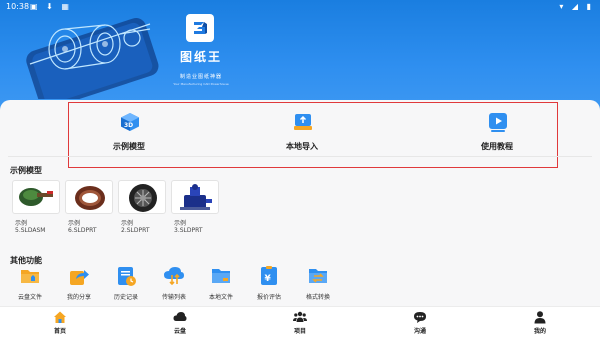 Image resolution: width=600 pixels, height=337 pixels. Describe the element at coordinates (498, 122) in the screenshot. I see `play-video-icon` at that location.